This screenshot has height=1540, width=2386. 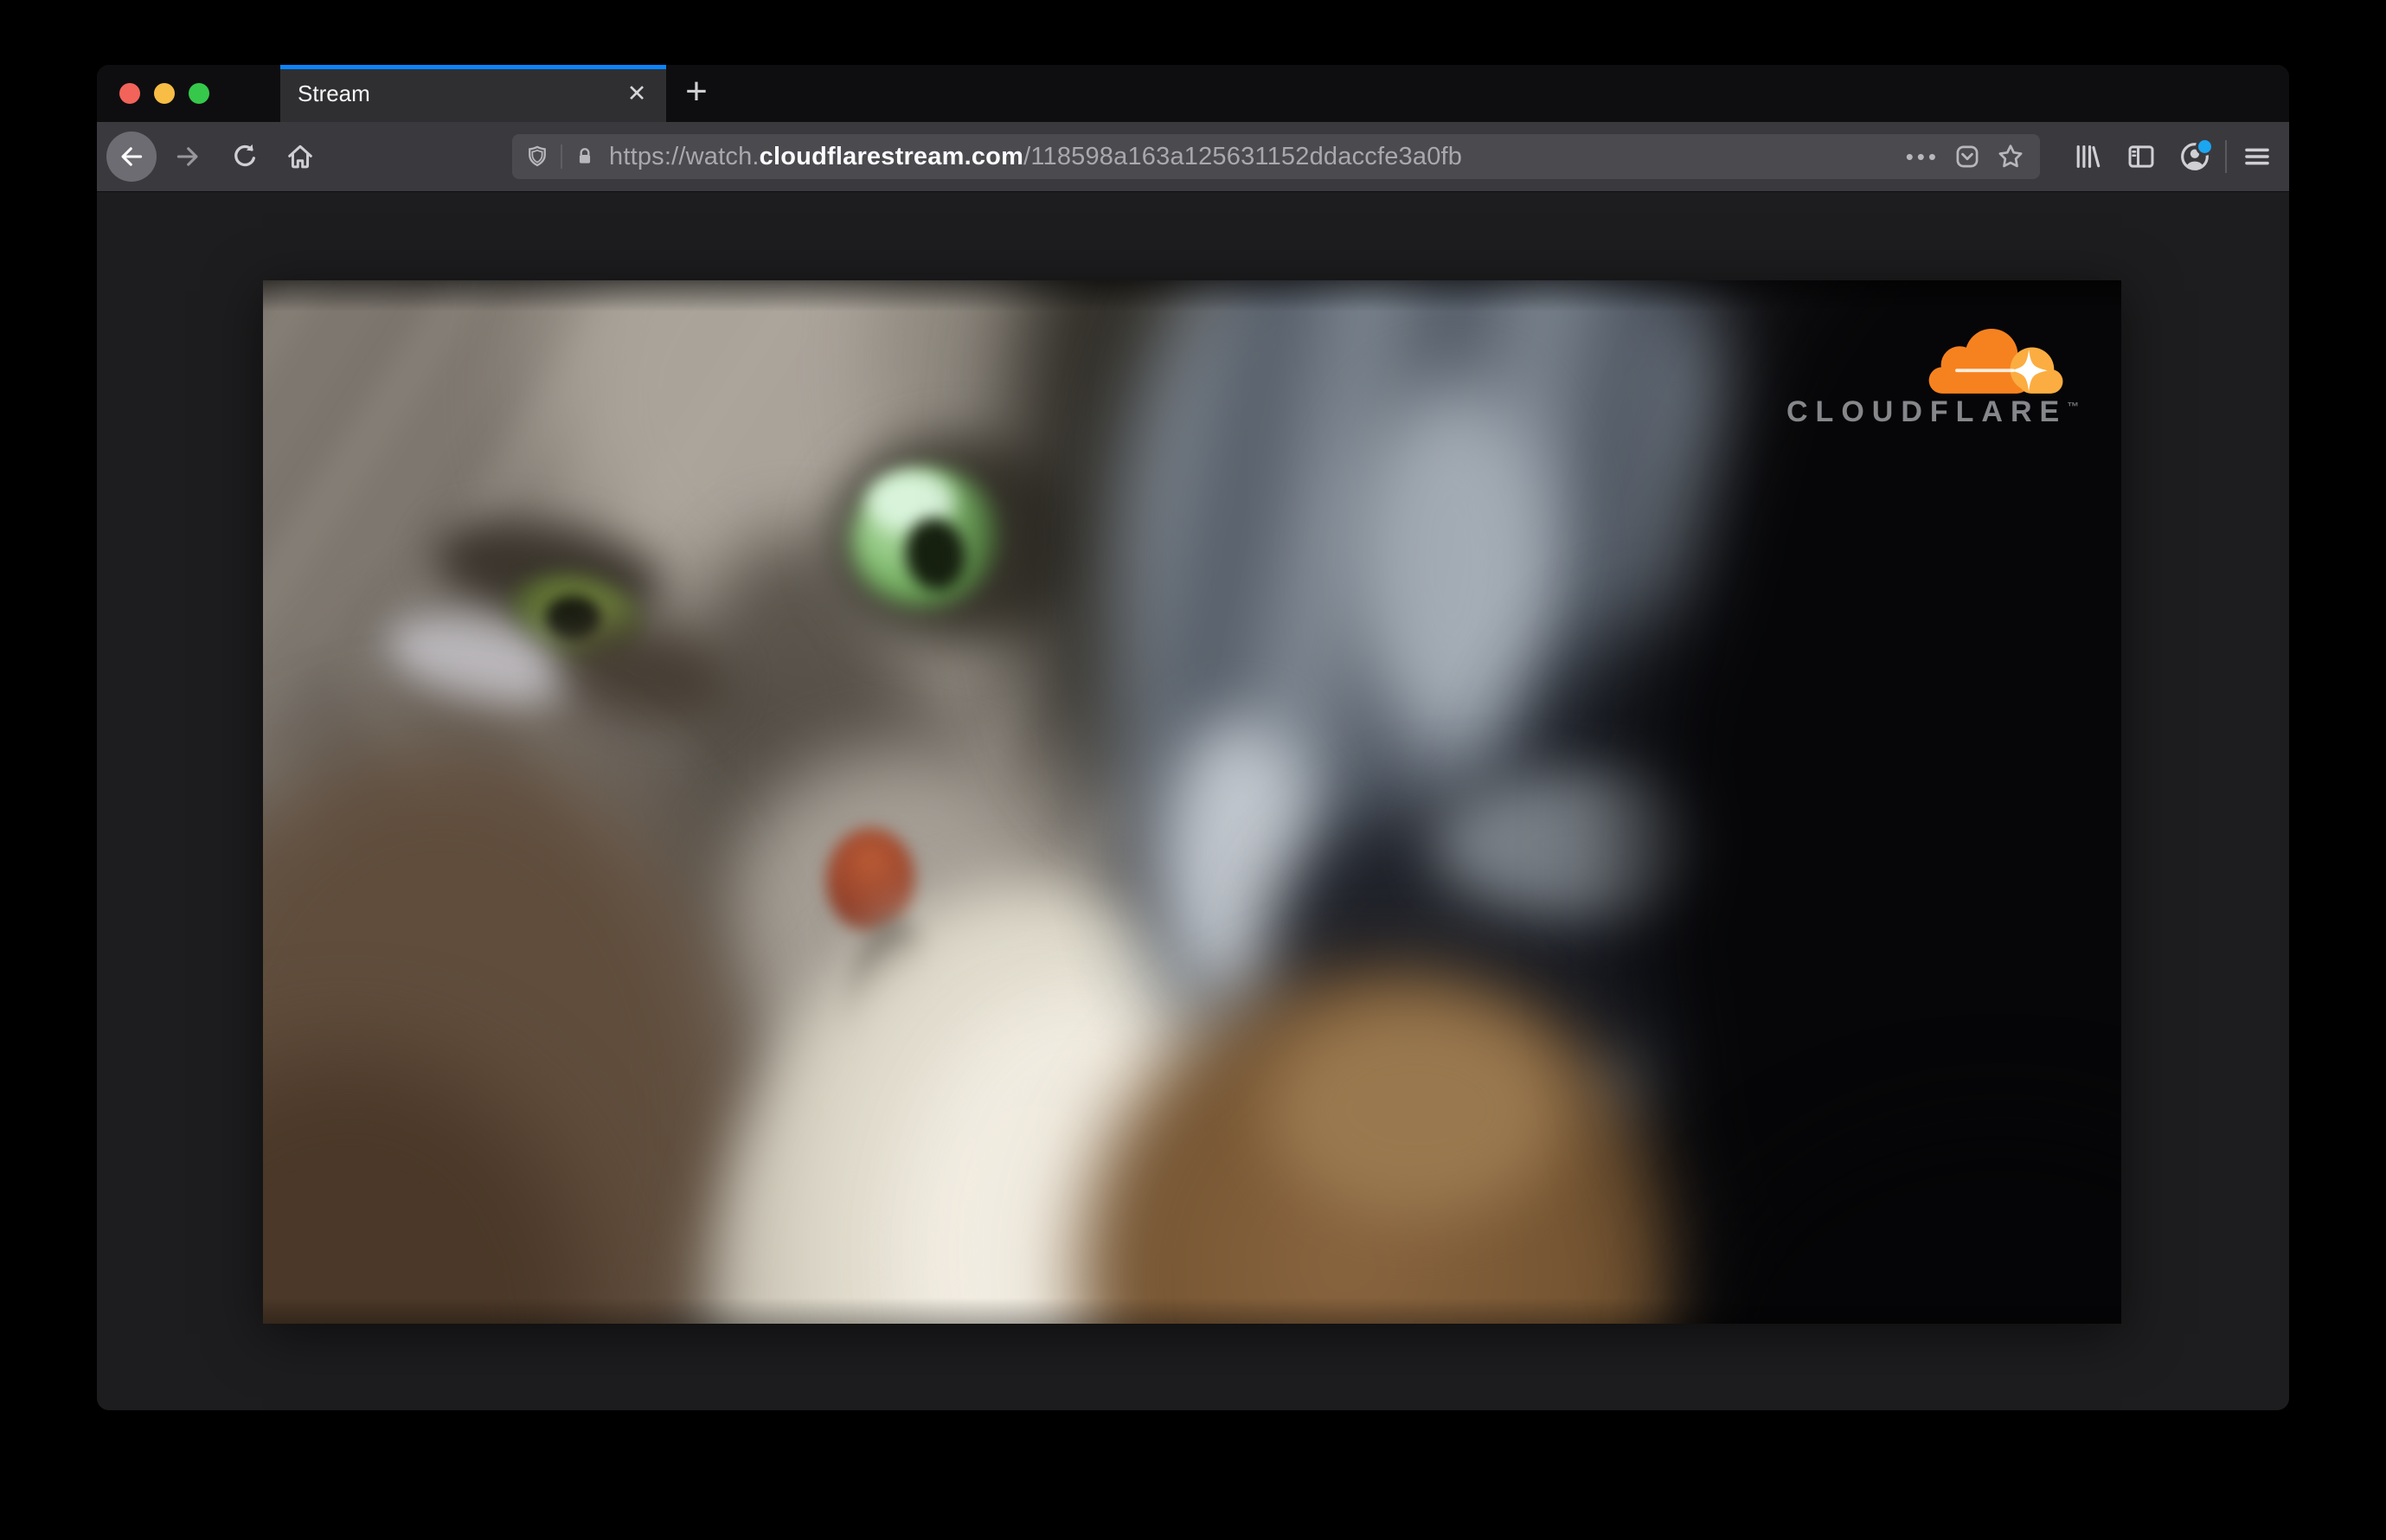 I want to click on sidebar-button, so click(x=2141, y=156).